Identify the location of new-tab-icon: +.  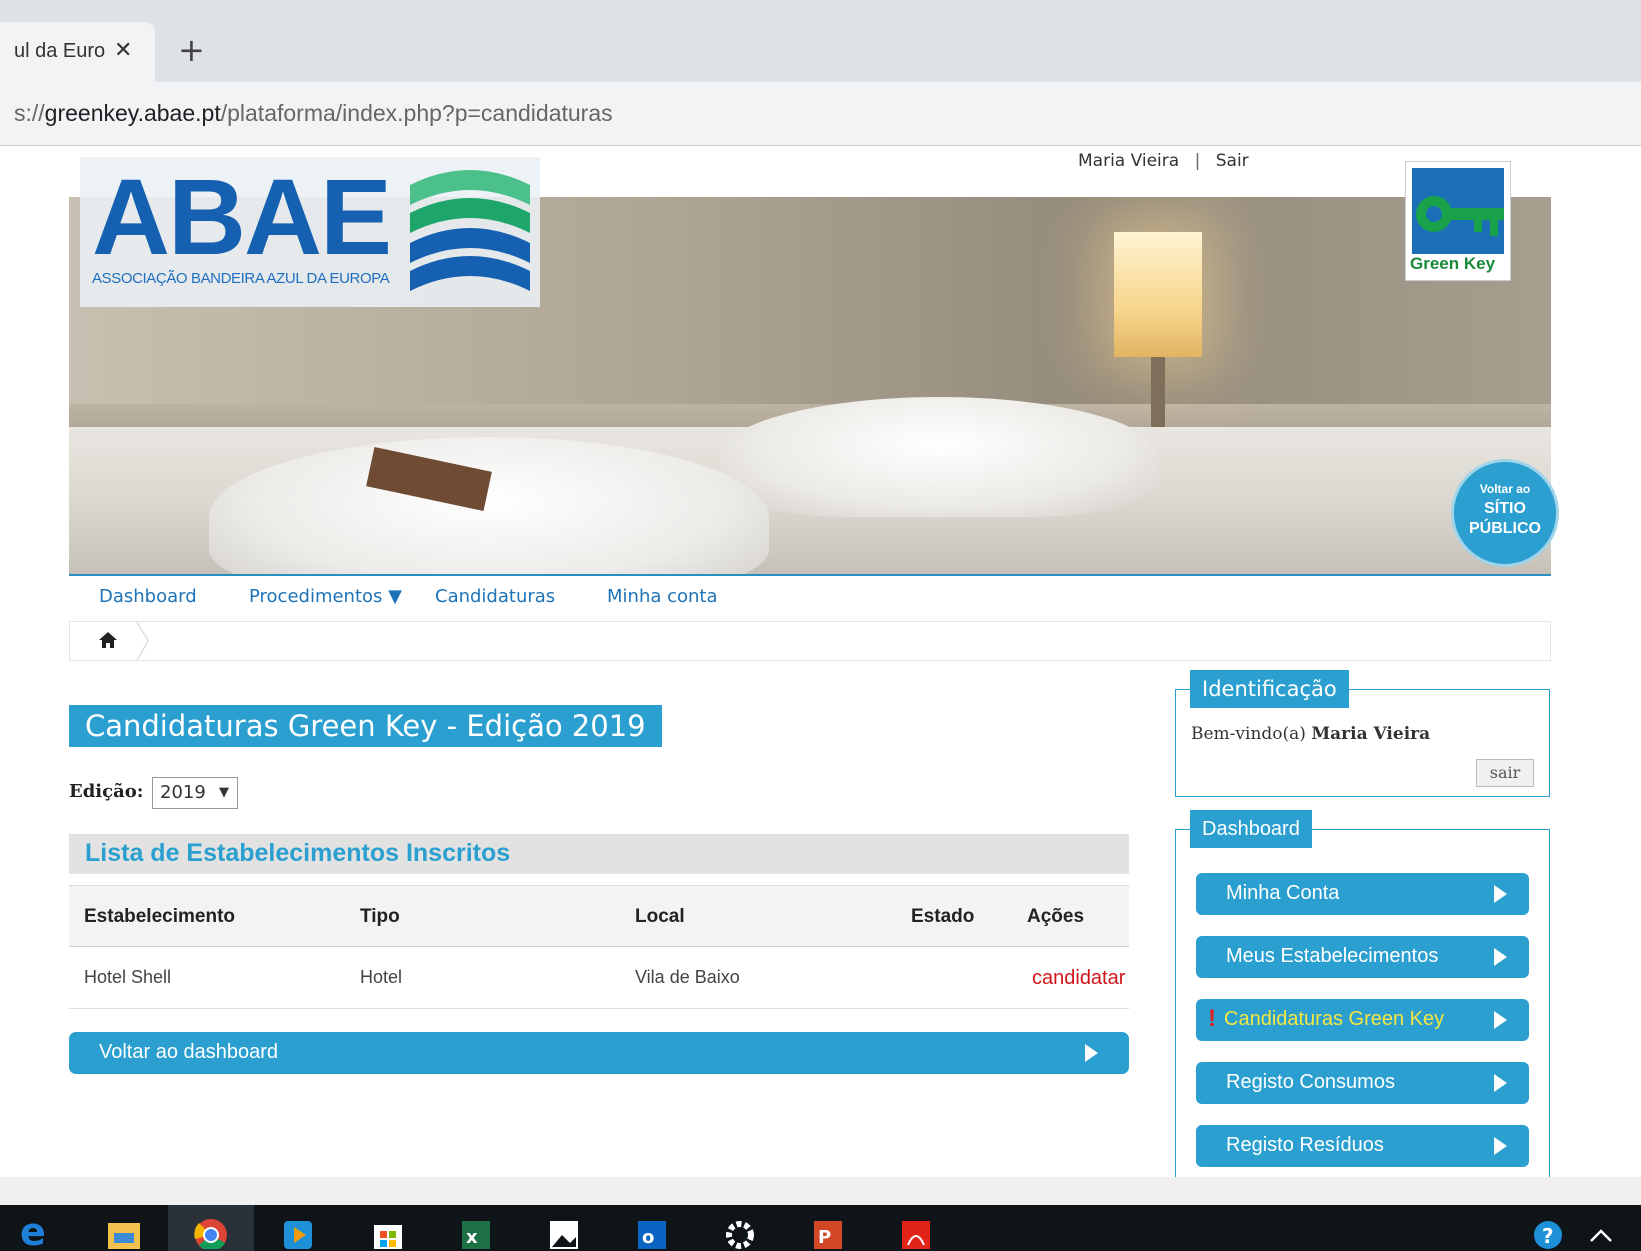
(191, 50).